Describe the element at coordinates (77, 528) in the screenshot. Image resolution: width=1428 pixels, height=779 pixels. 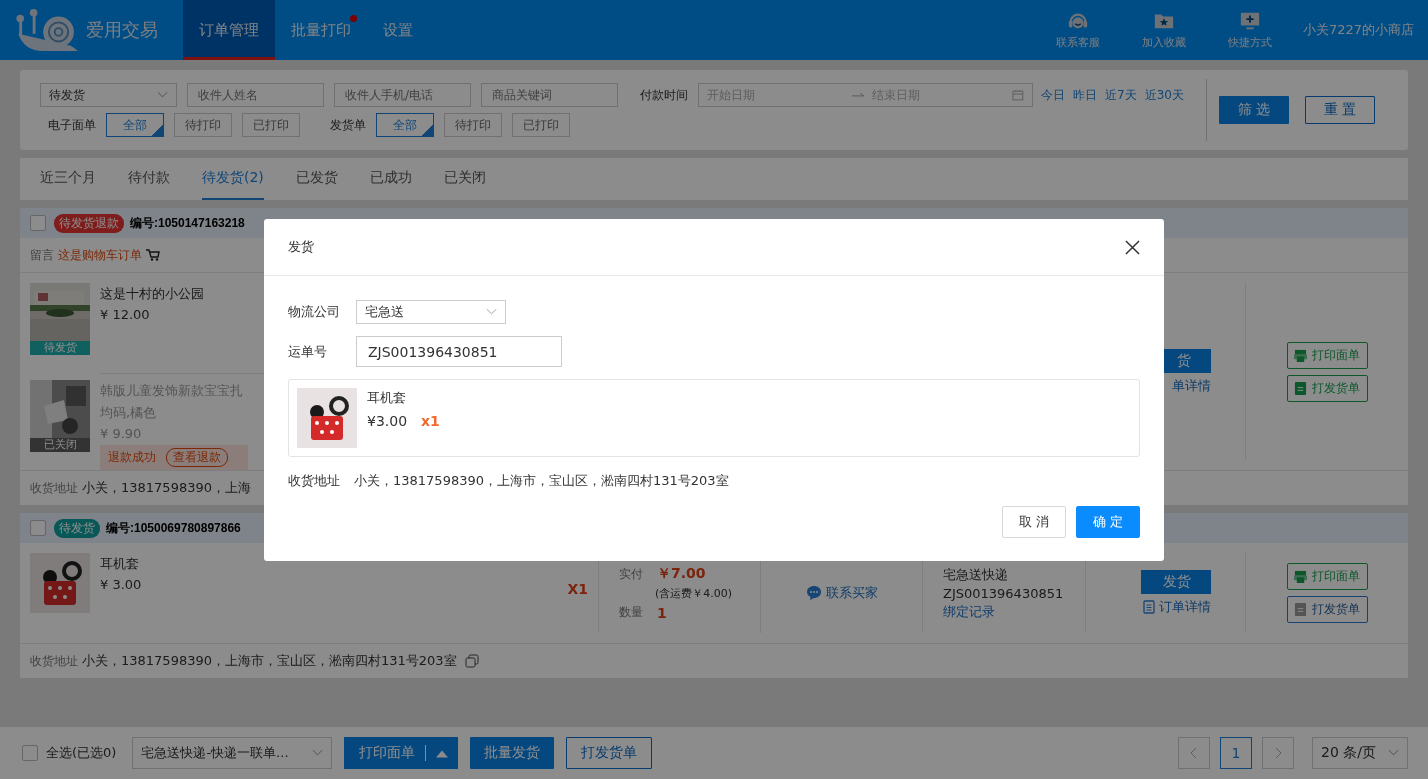
I see `status-badge: 待发货` at that location.